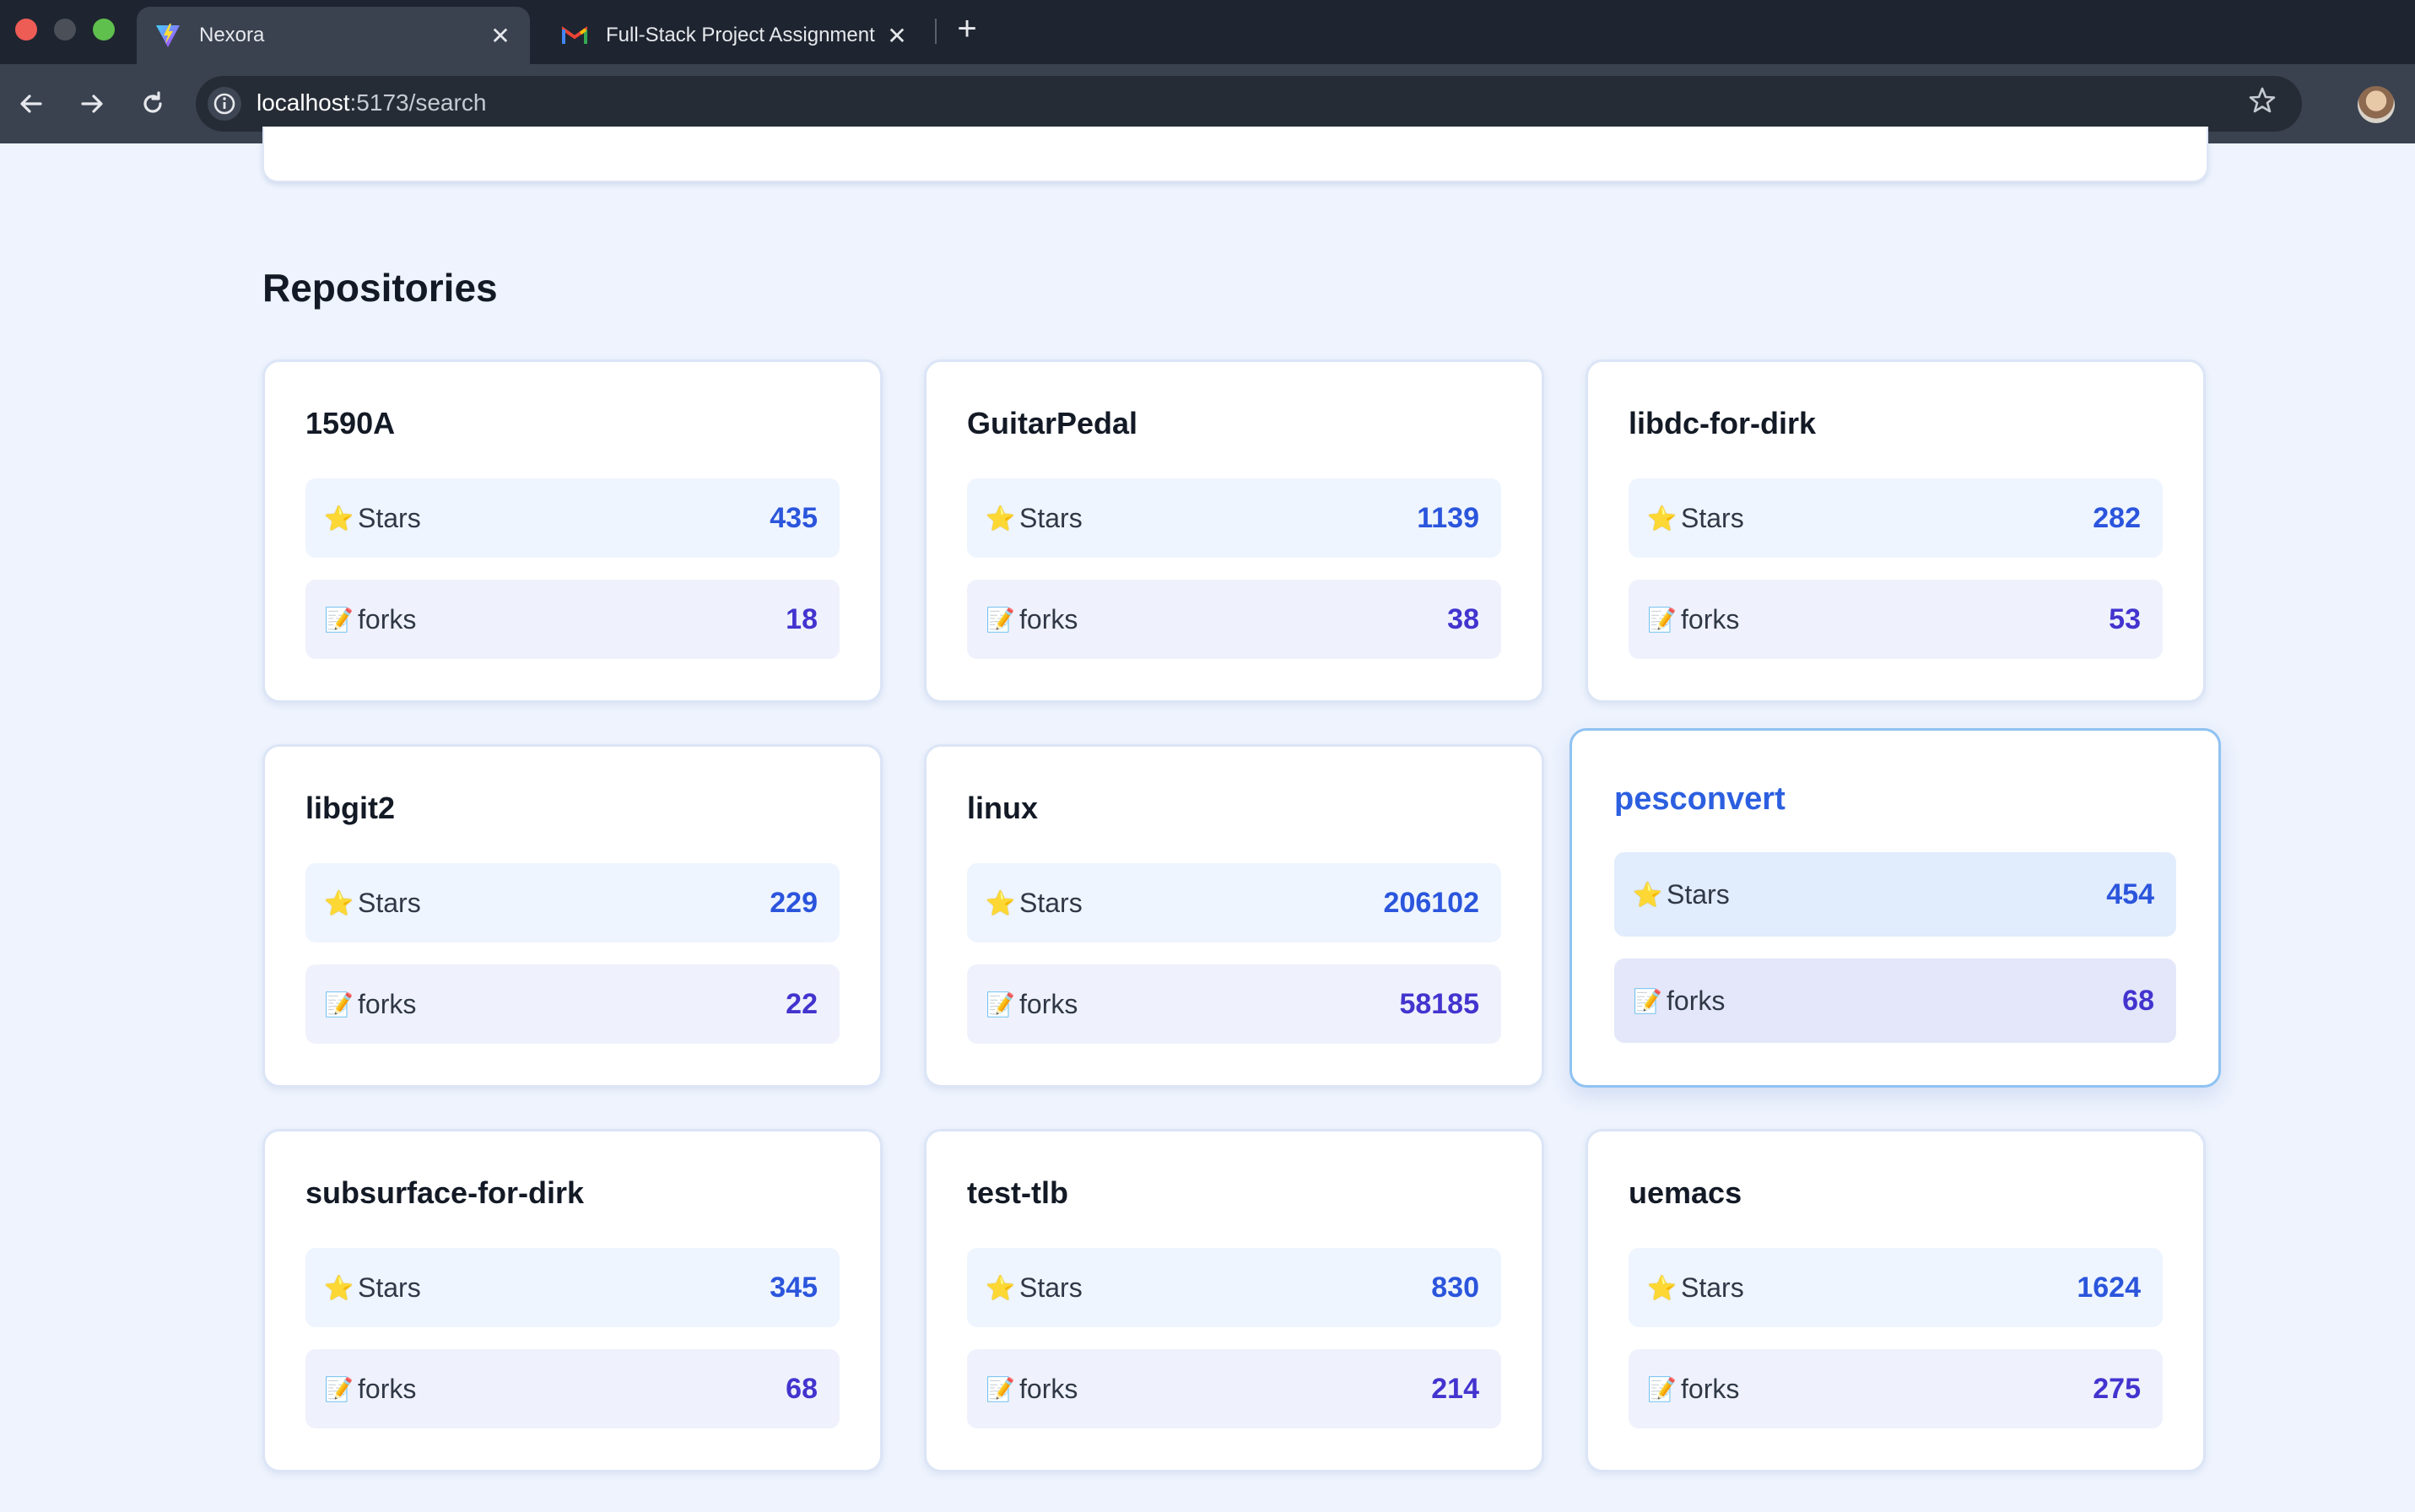 The width and height of the screenshot is (2415, 1512). Describe the element at coordinates (1234, 619) in the screenshot. I see `forks-row: 📝 forks 38` at that location.